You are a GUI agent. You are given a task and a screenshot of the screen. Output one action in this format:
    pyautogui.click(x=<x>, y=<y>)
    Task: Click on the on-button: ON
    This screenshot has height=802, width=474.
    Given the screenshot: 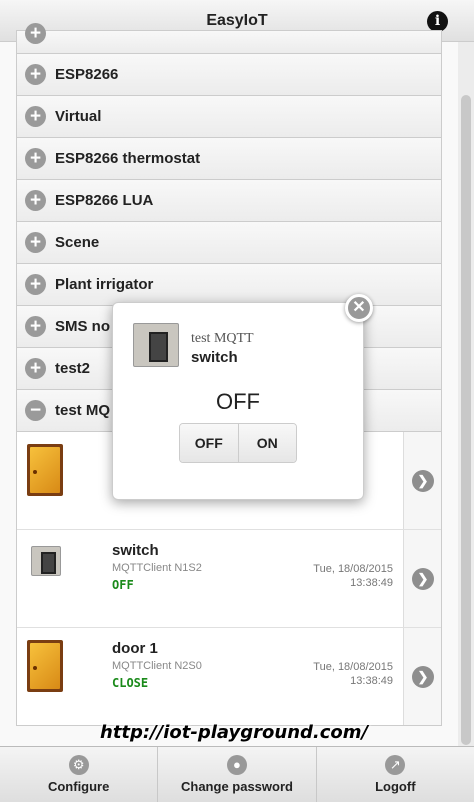 What is the action you would take?
    pyautogui.click(x=267, y=443)
    